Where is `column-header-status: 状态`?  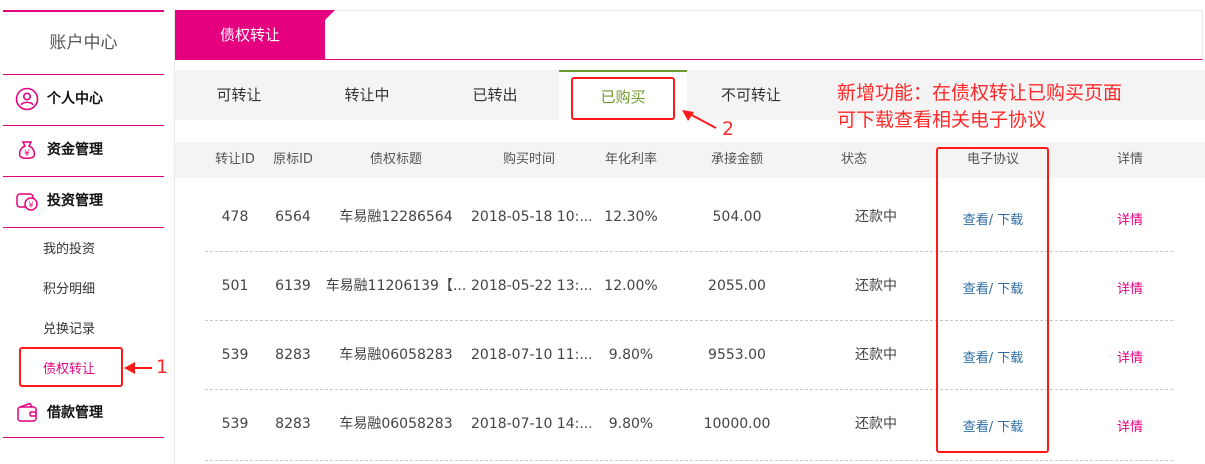
column-header-status: 状态 is located at coordinates (853, 159).